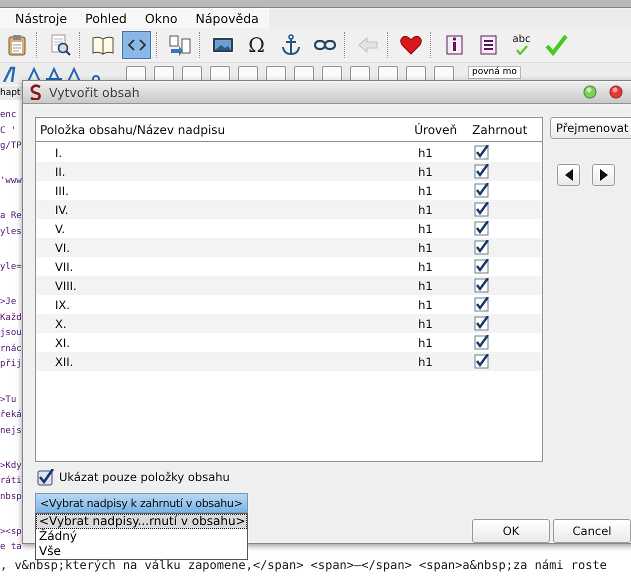 The height and width of the screenshot is (578, 631). What do you see at coordinates (494, 72) in the screenshot?
I see `format-select: povná mo` at bounding box center [494, 72].